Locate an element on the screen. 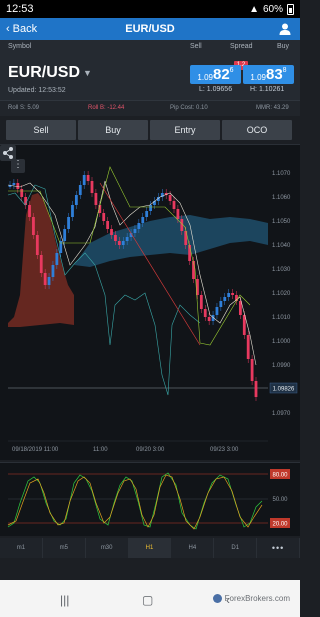 The image size is (320, 617). tf-h1: H1 is located at coordinates (150, 548).